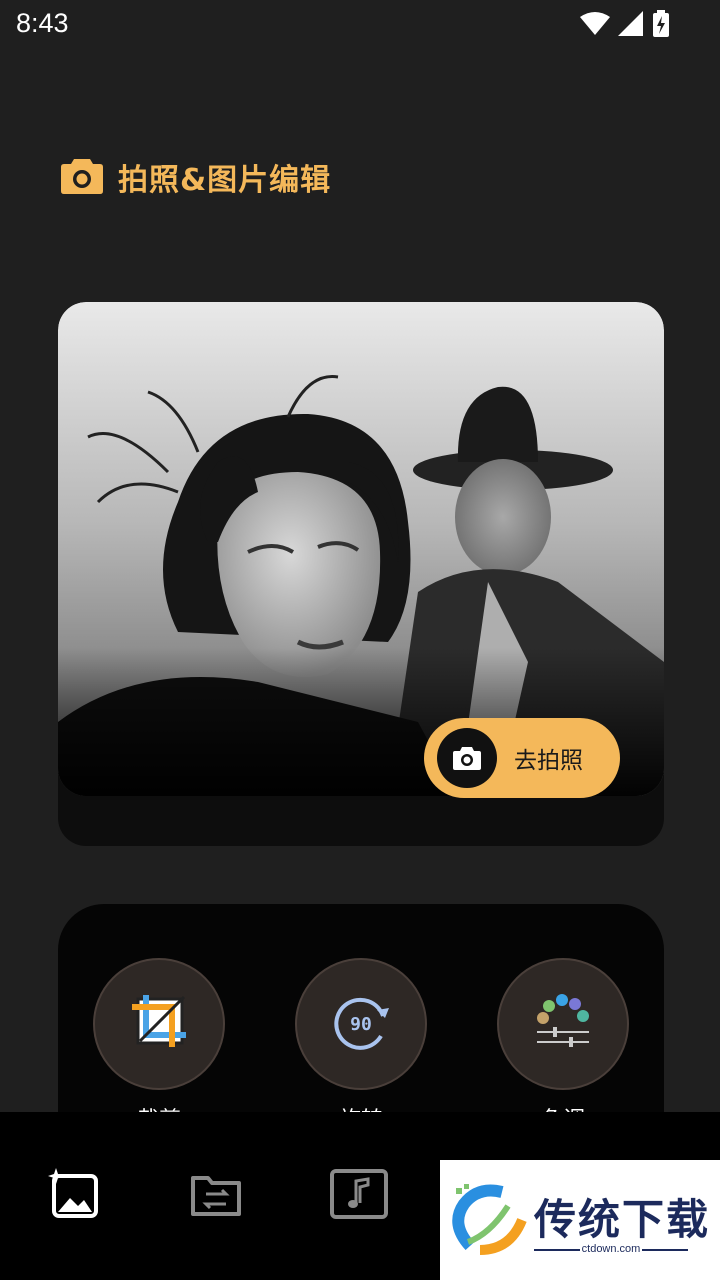 This screenshot has width=720, height=1280. What do you see at coordinates (611, 1249) in the screenshot?
I see `watermark-url: ctdown.com` at bounding box center [611, 1249].